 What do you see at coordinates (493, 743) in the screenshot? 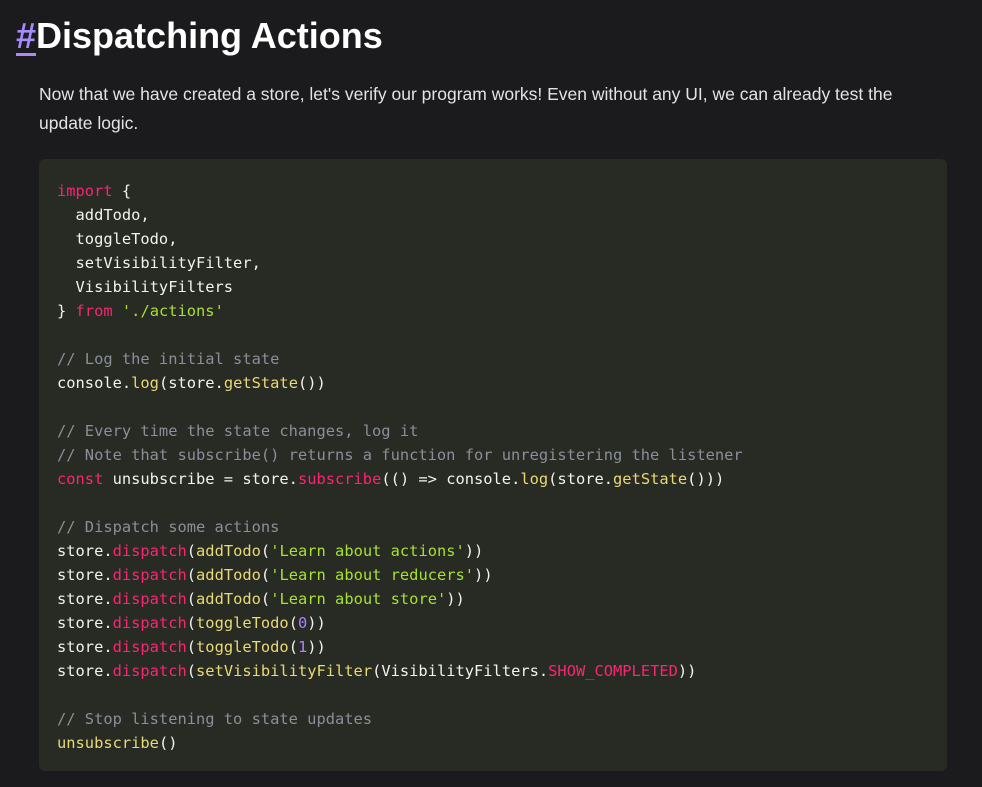
I see `code-line: unsubscribe()` at bounding box center [493, 743].